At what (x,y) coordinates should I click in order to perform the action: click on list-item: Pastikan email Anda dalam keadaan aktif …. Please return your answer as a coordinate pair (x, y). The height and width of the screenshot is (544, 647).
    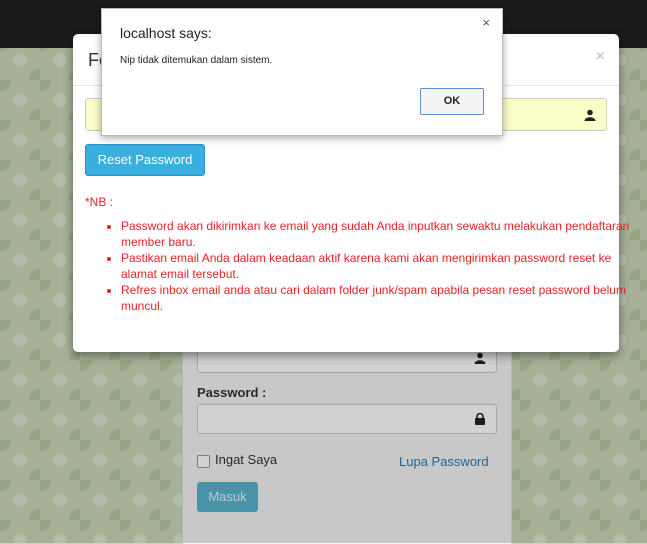
    Looking at the image, I should click on (376, 266).